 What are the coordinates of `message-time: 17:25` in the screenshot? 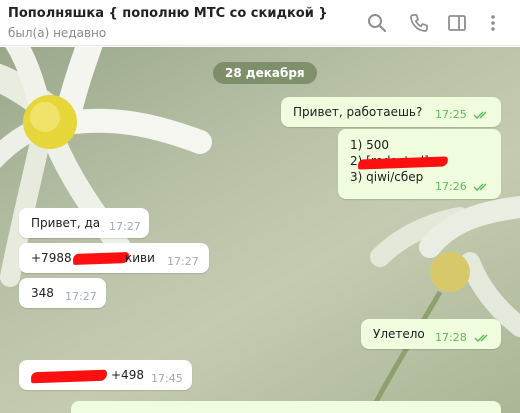 It's located at (451, 114).